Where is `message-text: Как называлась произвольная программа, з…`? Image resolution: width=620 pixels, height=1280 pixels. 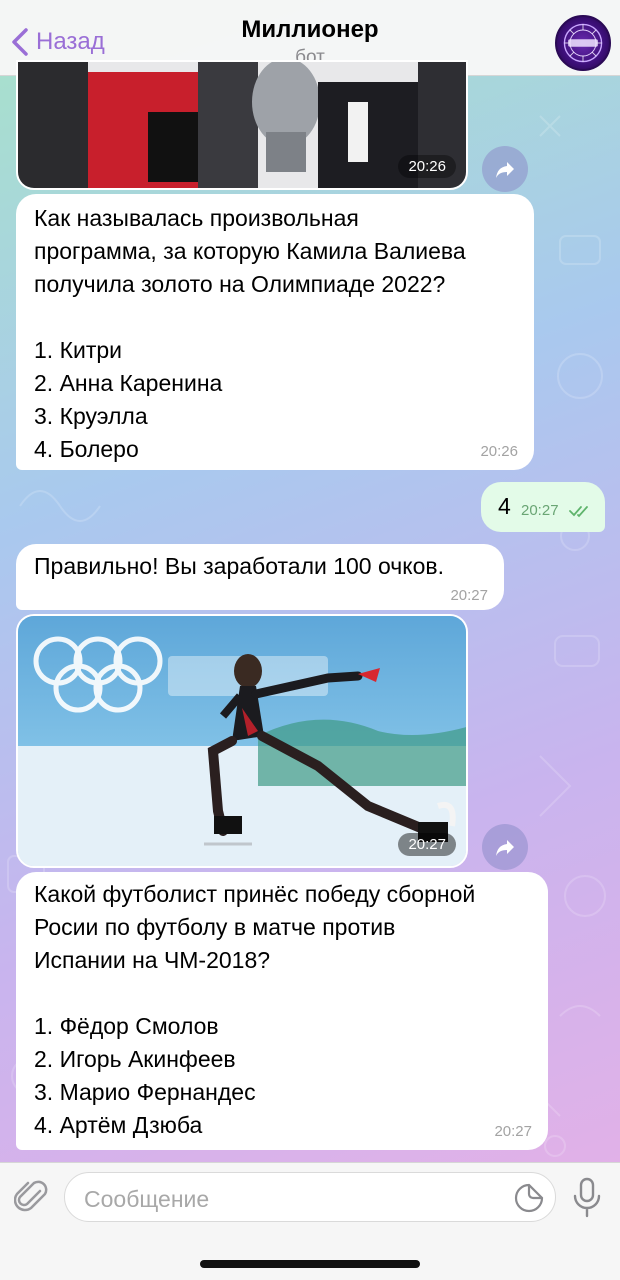 message-text: Как называлась произвольная программа, з… is located at coordinates (250, 333).